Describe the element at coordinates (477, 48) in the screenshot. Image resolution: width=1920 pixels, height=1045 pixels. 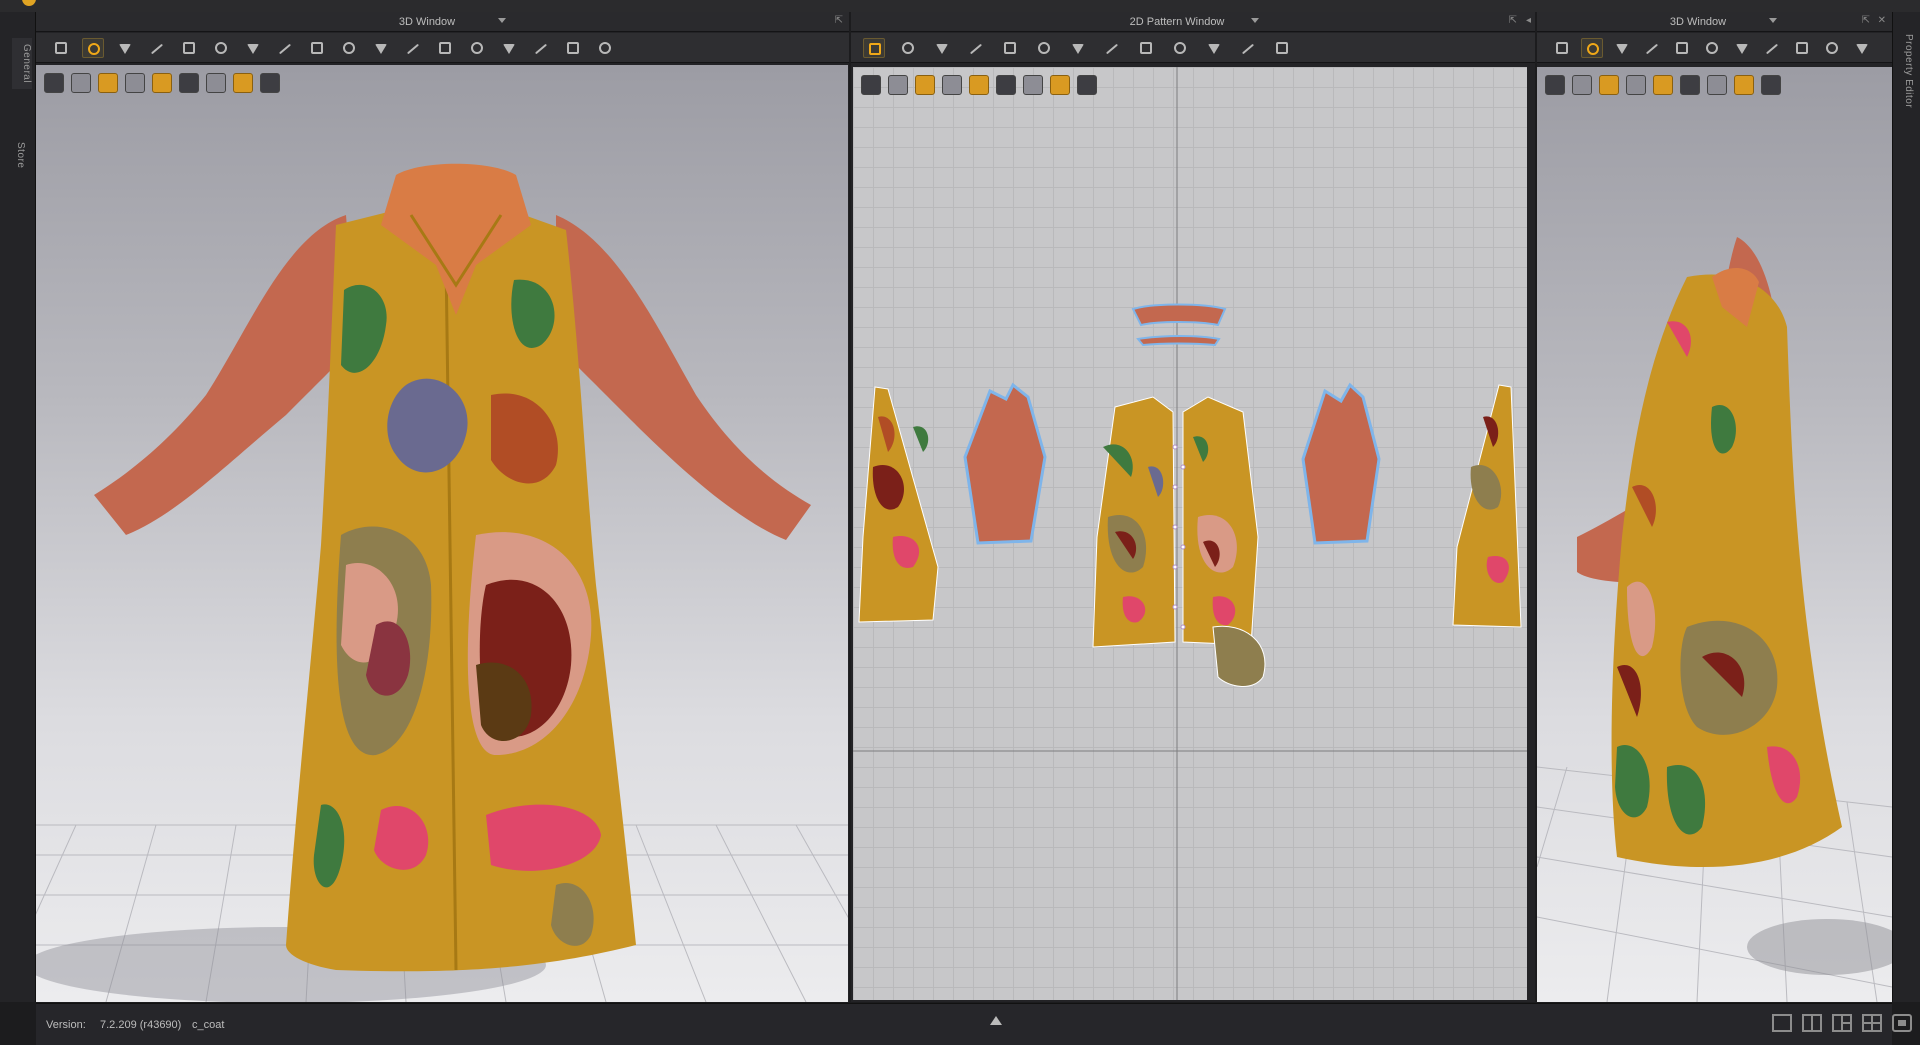
I see `tool-tuck-button` at that location.